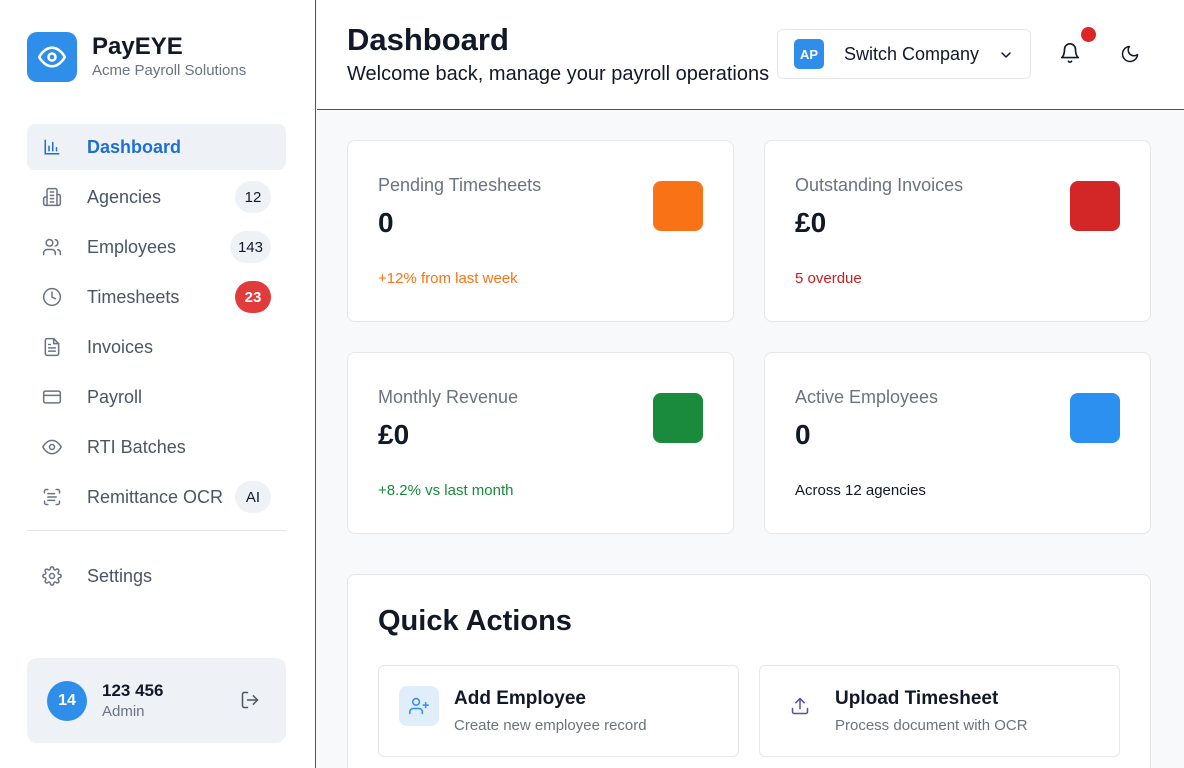 The height and width of the screenshot is (768, 1184). I want to click on user-card: 14 123 456 Admin, so click(156, 700).